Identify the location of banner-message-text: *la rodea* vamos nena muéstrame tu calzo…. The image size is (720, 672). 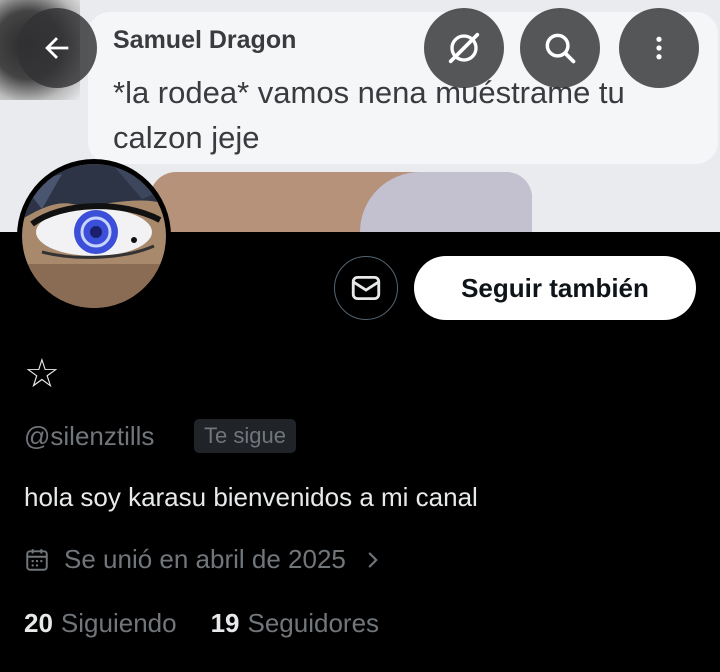
(369, 115).